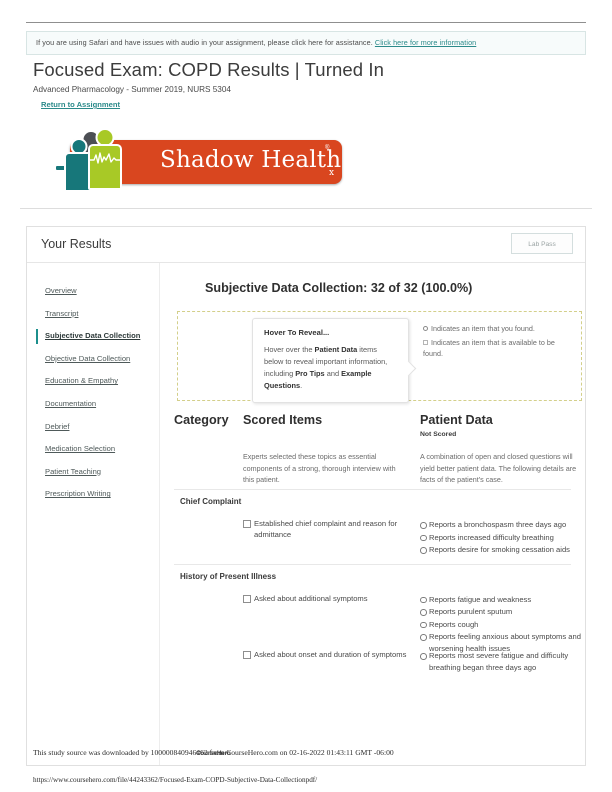 This screenshot has height=792, width=612. Describe the element at coordinates (425, 42) in the screenshot. I see `notice-link: Click here for more information` at that location.